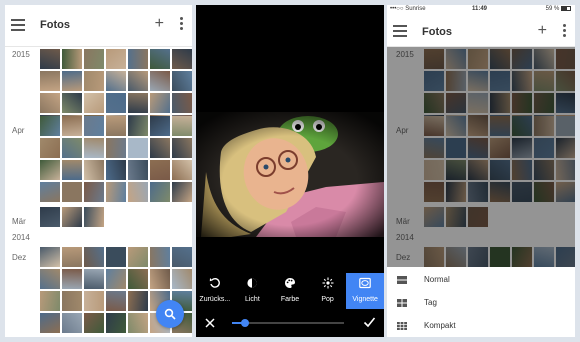 The width and height of the screenshot is (580, 342). Describe the element at coordinates (210, 322) in the screenshot. I see `close-icon` at that location.